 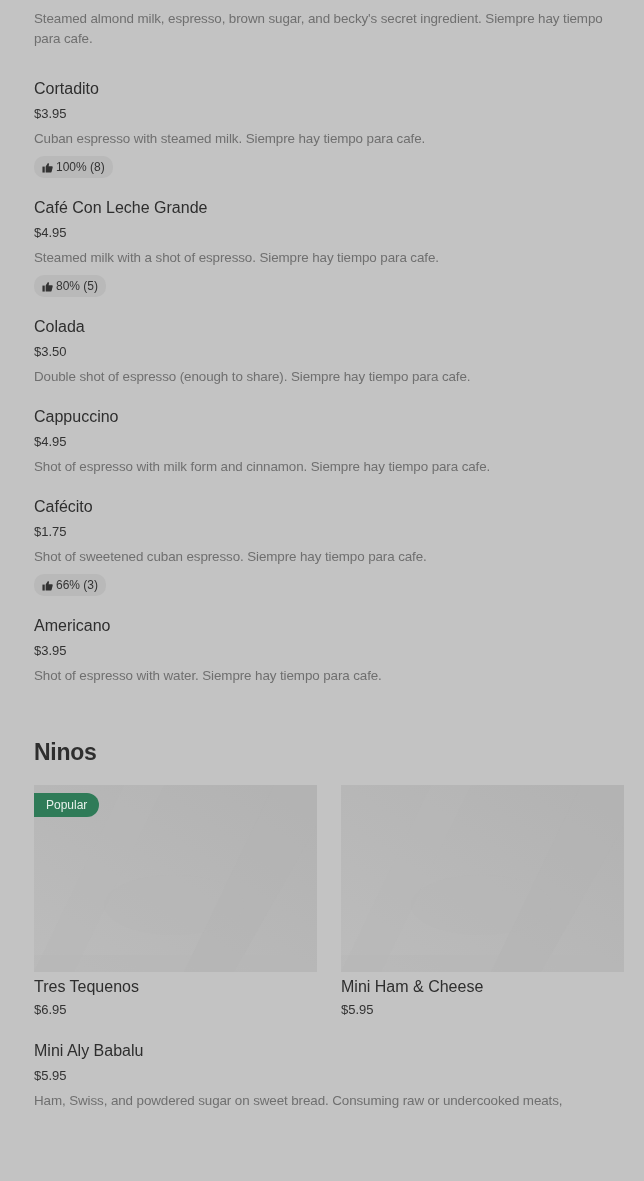 I want to click on rating-text: 66% (3), so click(x=77, y=585).